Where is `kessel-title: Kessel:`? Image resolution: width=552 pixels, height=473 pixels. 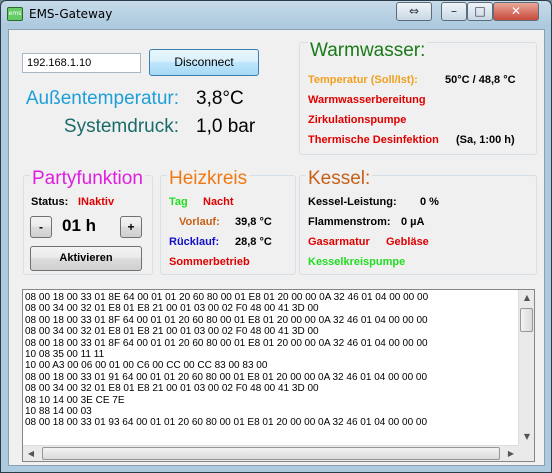
kessel-title: Kessel: is located at coordinates (339, 179).